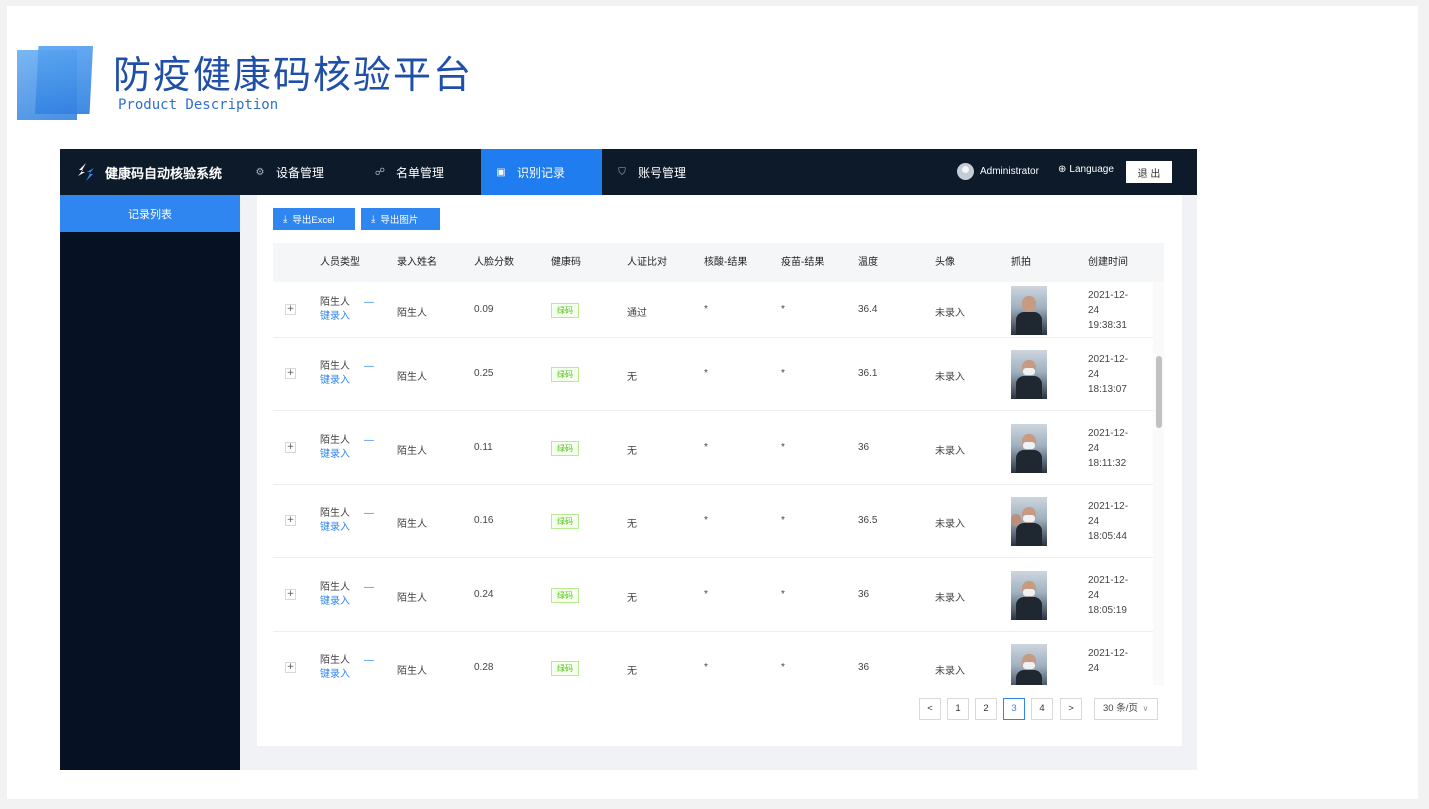 This screenshot has width=1429, height=809. Describe the element at coordinates (1091, 169) in the screenshot. I see `language-label: Language` at that location.